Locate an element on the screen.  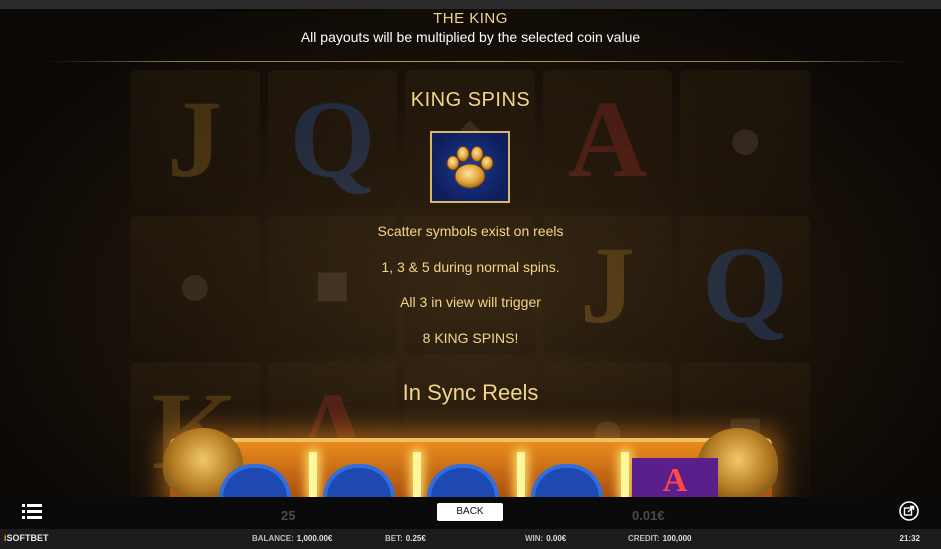
paw-print-icon is located at coordinates (470, 167).